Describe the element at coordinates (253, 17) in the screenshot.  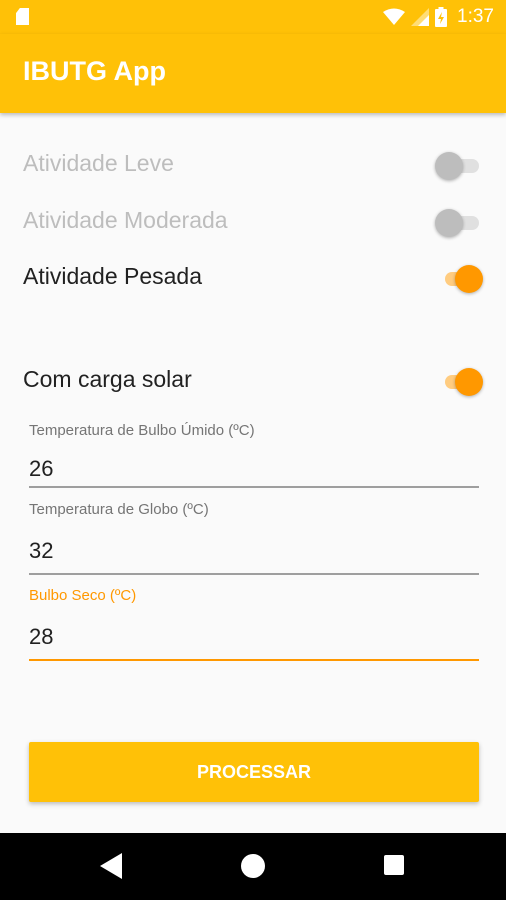
I see `status-bar: 1:37` at that location.